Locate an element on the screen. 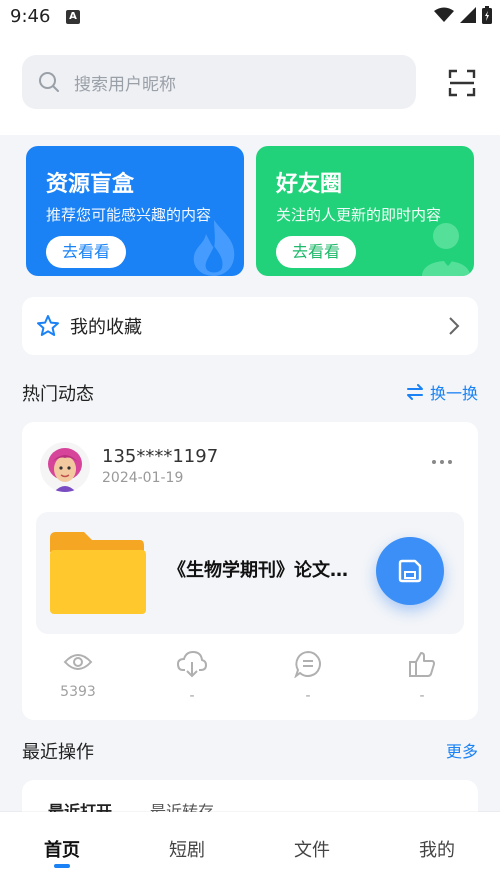 This screenshot has height=888, width=500. like-count: - is located at coordinates (422, 696).